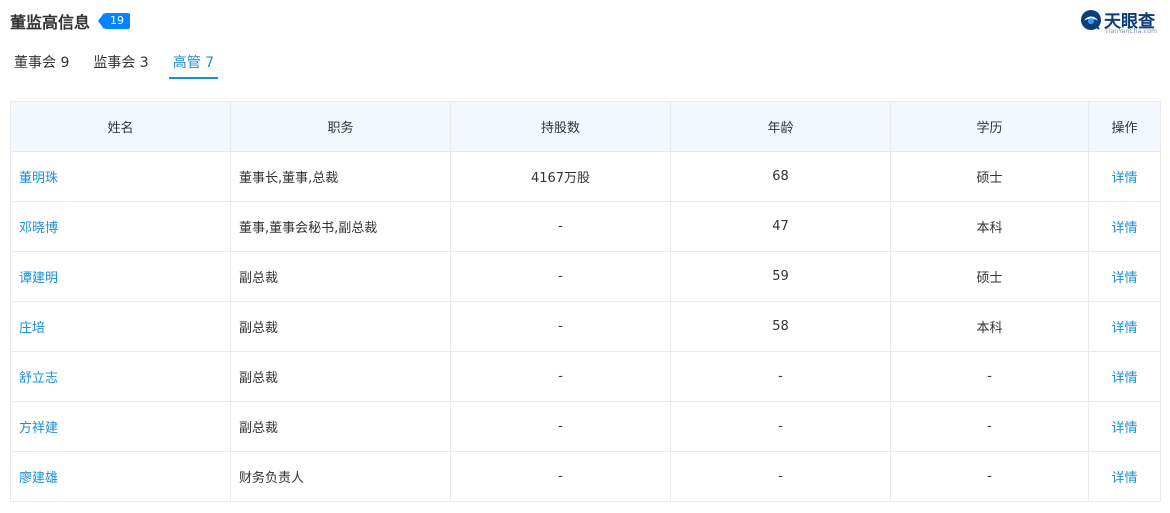  Describe the element at coordinates (38, 478) in the screenshot. I see `person-name-link: 廖建雄` at that location.